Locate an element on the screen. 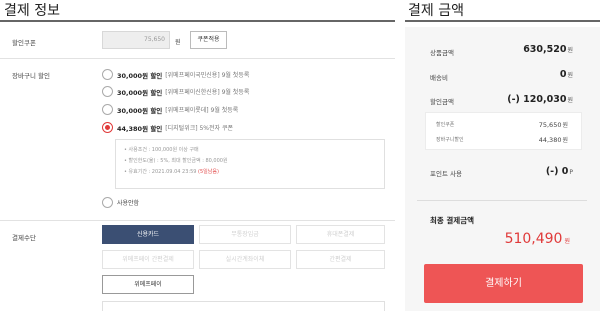 The width and height of the screenshot is (600, 311). discount-option-4: 44,380원 할인 [디지털위크] 5%전자 쿠폰 is located at coordinates (167, 127).